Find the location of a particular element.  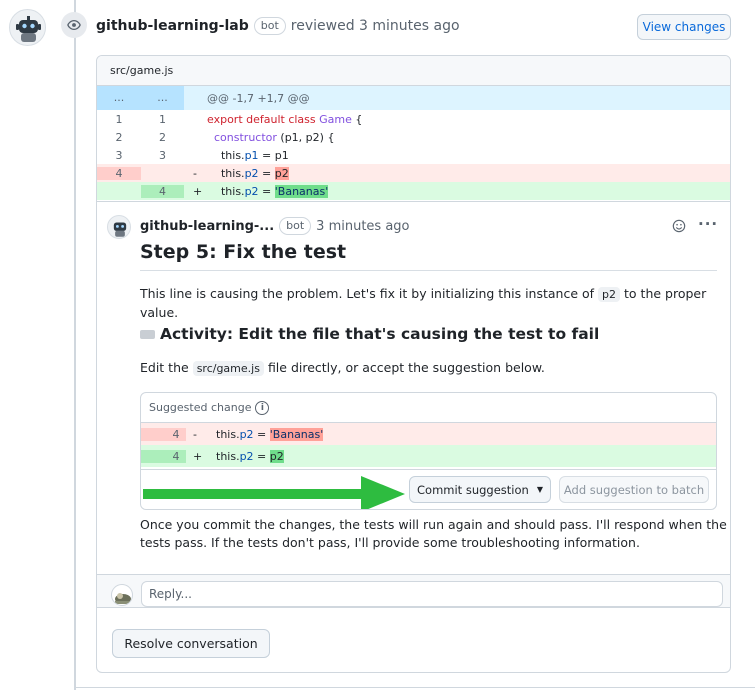

new-line-number: 3 is located at coordinates (162, 155).